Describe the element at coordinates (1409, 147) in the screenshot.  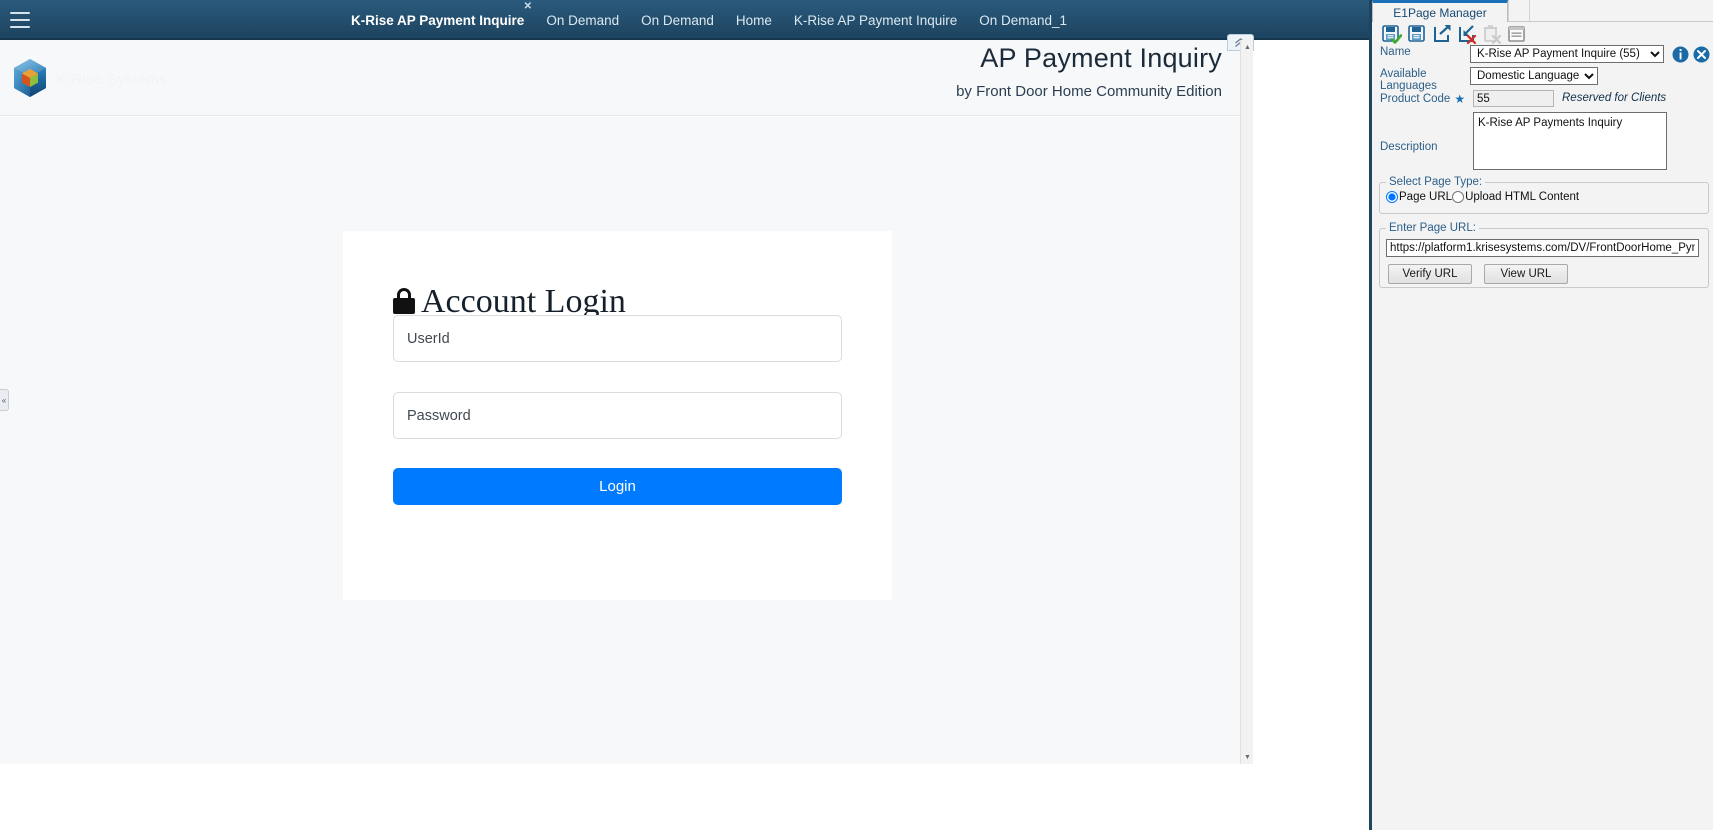
I see `description-label: Description` at that location.